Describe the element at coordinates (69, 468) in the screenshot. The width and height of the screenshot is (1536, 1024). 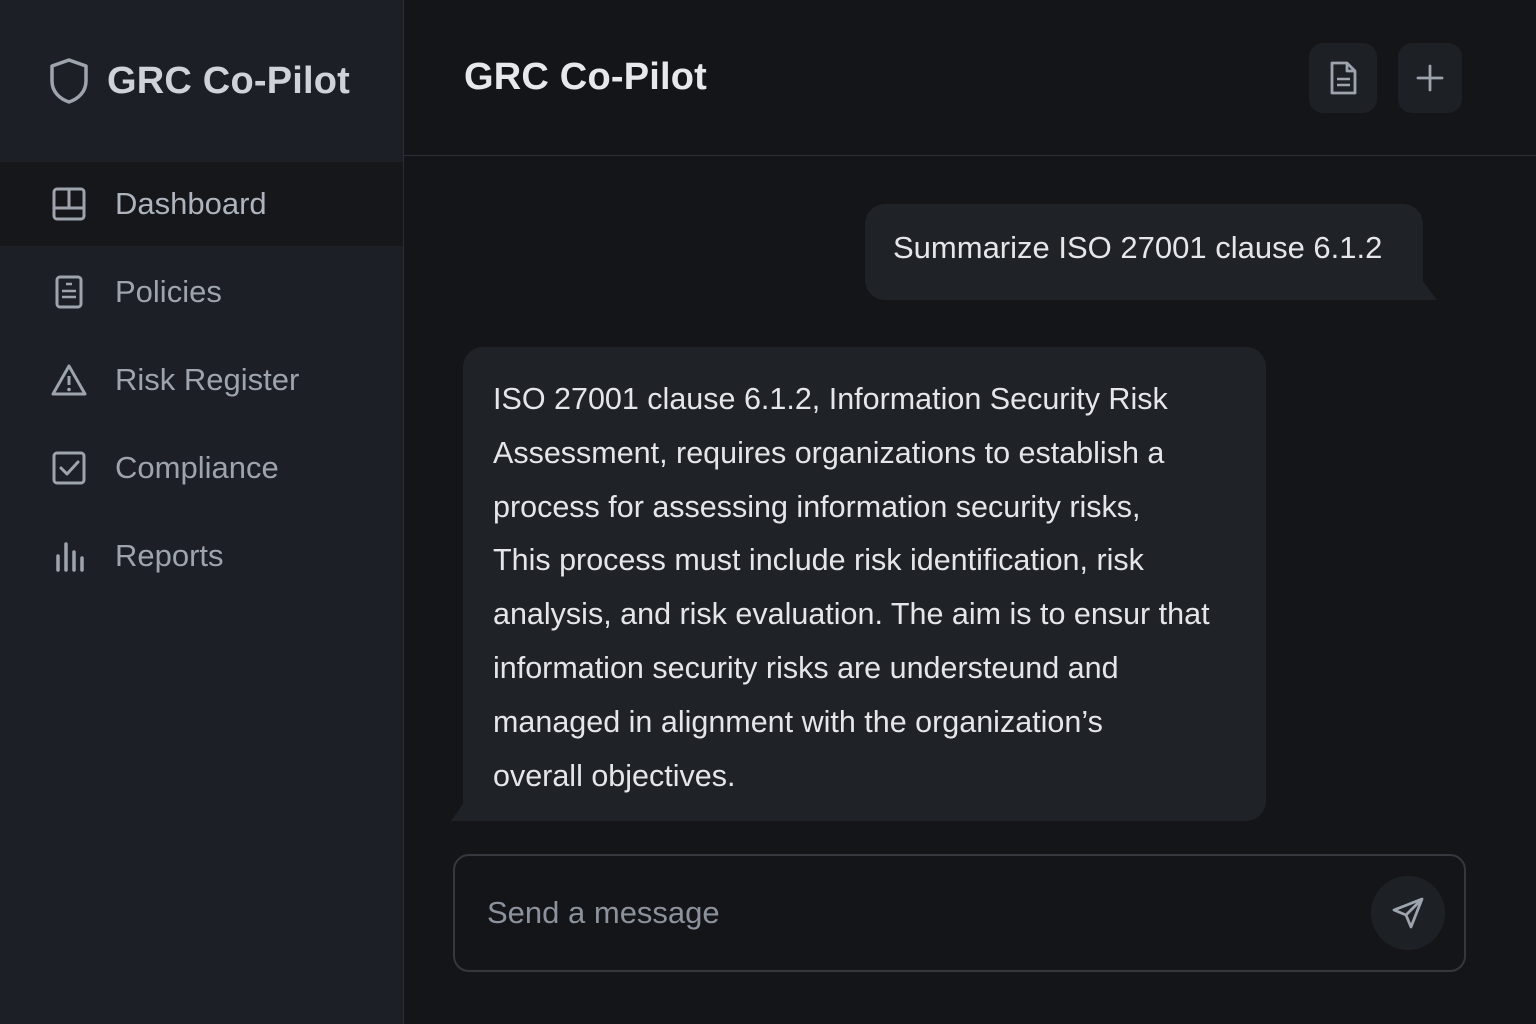
I see `checkbox-icon` at that location.